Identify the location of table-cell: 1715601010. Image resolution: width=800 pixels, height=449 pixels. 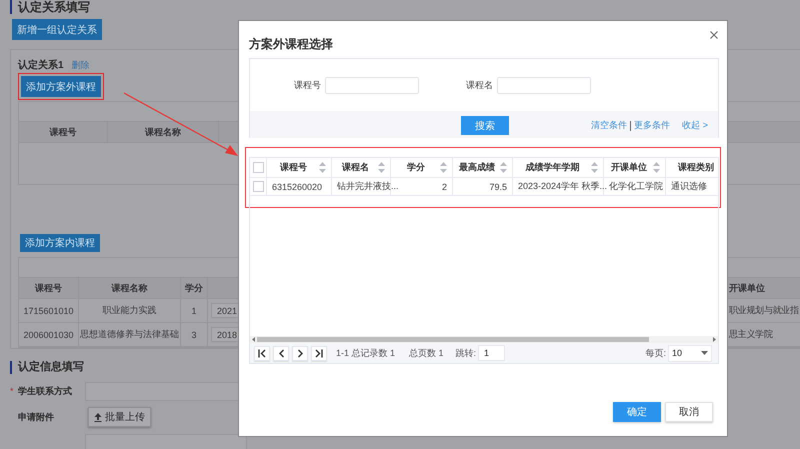
(49, 310).